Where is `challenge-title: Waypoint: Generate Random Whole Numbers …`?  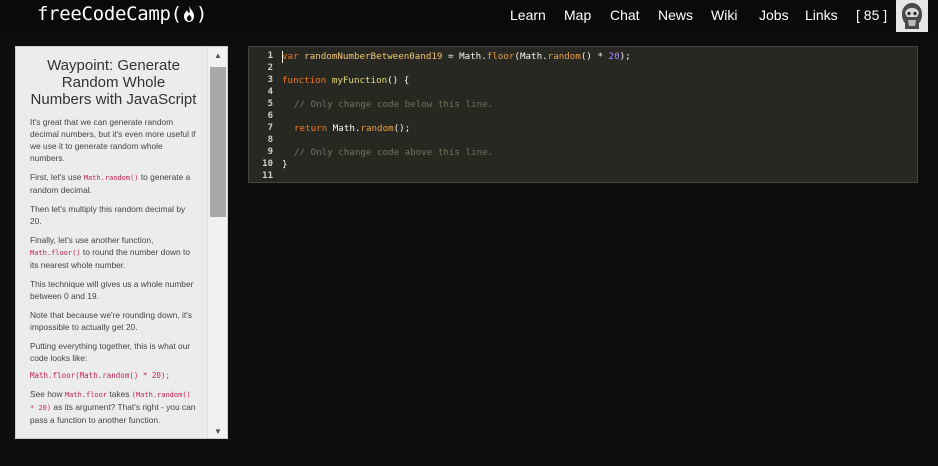
challenge-title: Waypoint: Generate Random Whole Numbers … is located at coordinates (113, 82).